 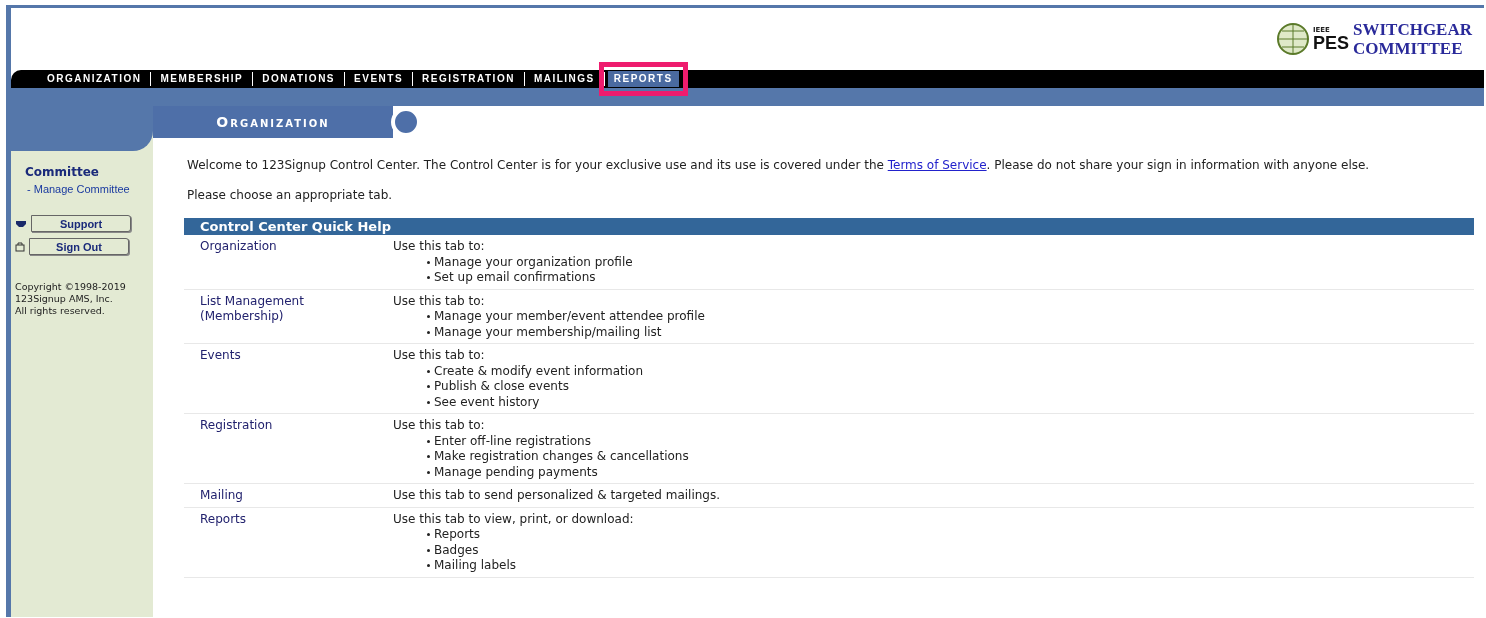 What do you see at coordinates (1292, 39) in the screenshot?
I see `globe-logo-icon` at bounding box center [1292, 39].